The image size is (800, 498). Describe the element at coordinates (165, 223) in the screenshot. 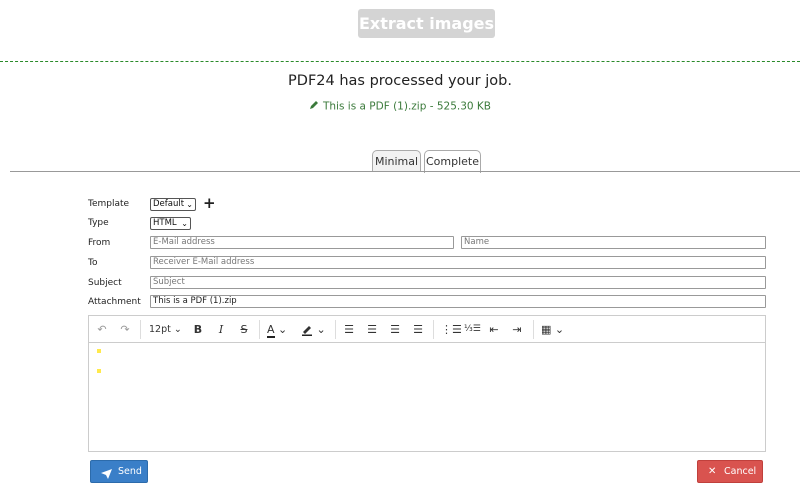

I see `type-select-value: HTML` at that location.